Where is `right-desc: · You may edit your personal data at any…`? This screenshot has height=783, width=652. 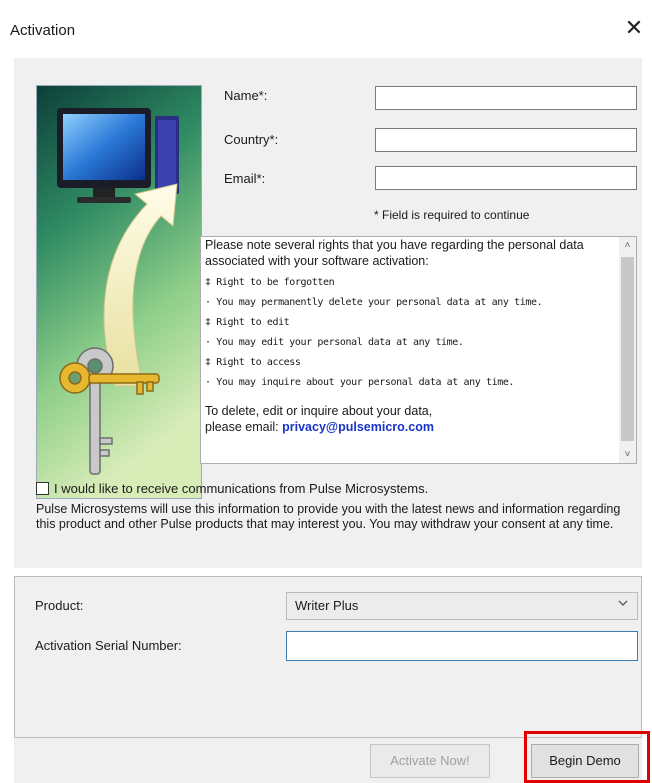
right-desc: · You may edit your personal data at any… is located at coordinates (334, 342).